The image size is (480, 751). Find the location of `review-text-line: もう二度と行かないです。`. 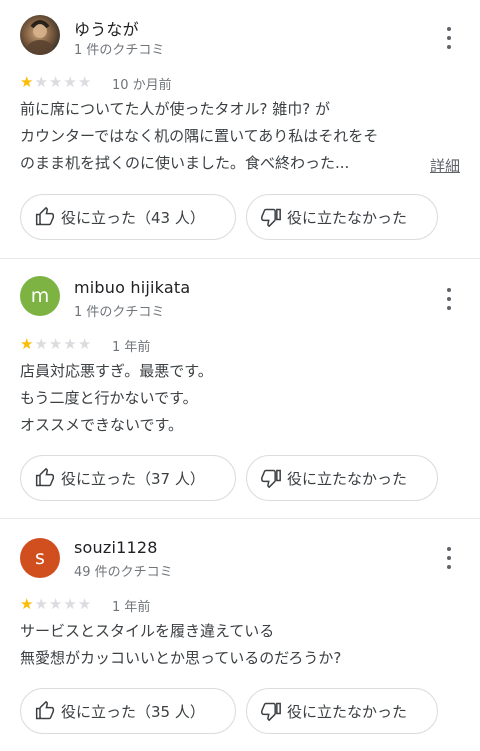

review-text-line: もう二度と行かないです。 is located at coordinates (109, 398).